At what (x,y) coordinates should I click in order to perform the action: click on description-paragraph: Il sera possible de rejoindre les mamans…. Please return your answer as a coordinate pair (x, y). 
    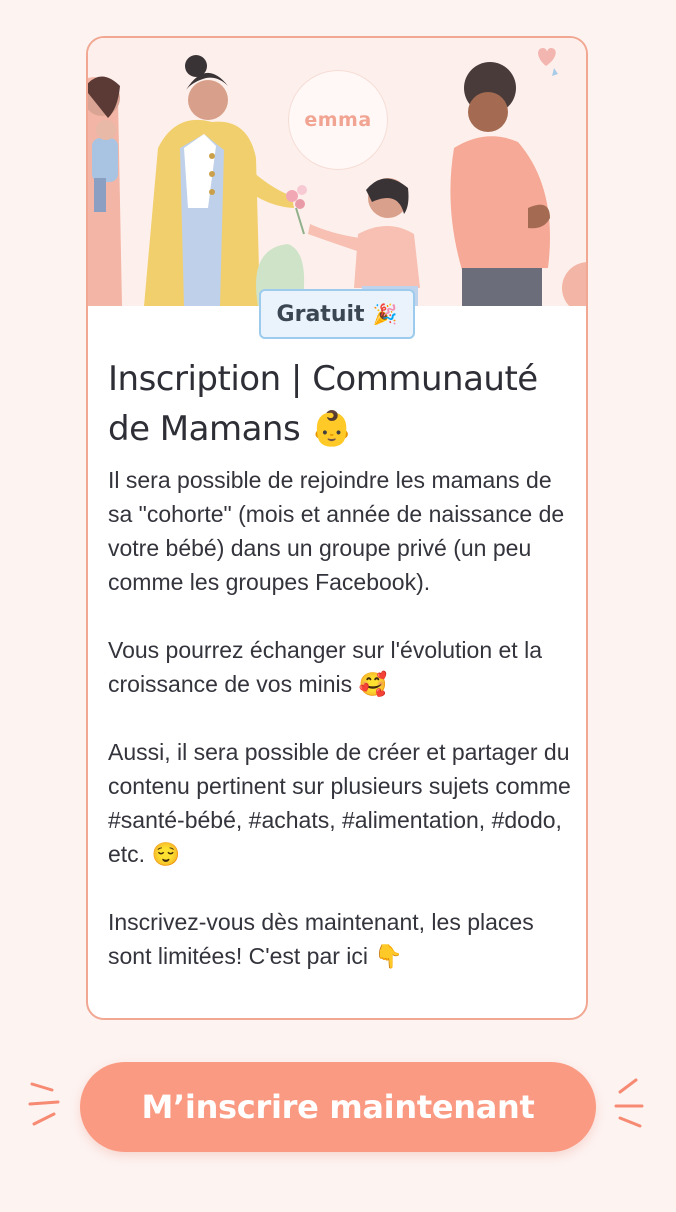
    Looking at the image, I should click on (336, 531).